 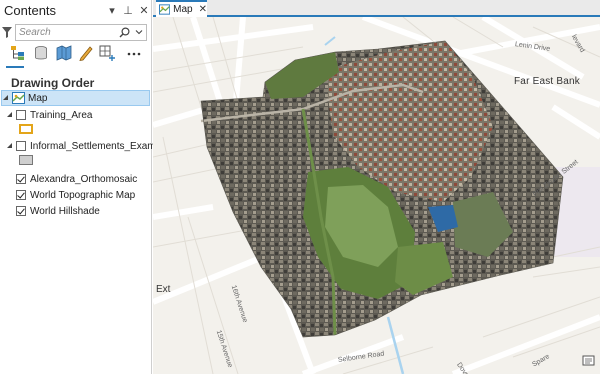 What do you see at coordinates (90, 146) in the screenshot?
I see `tree-item-informal-settlements: Informal_Settlements_Examples` at bounding box center [90, 146].